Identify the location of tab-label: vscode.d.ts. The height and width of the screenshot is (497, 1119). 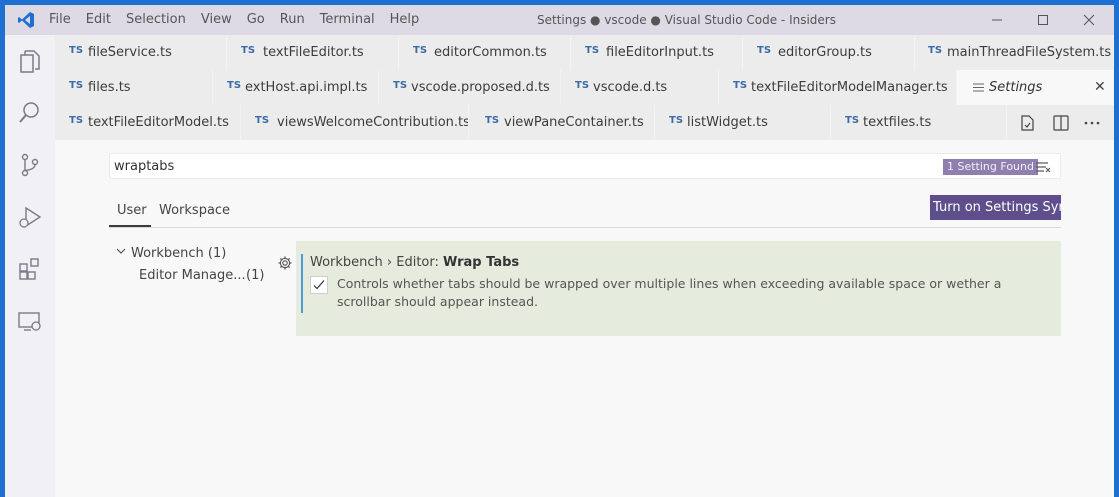
(630, 87).